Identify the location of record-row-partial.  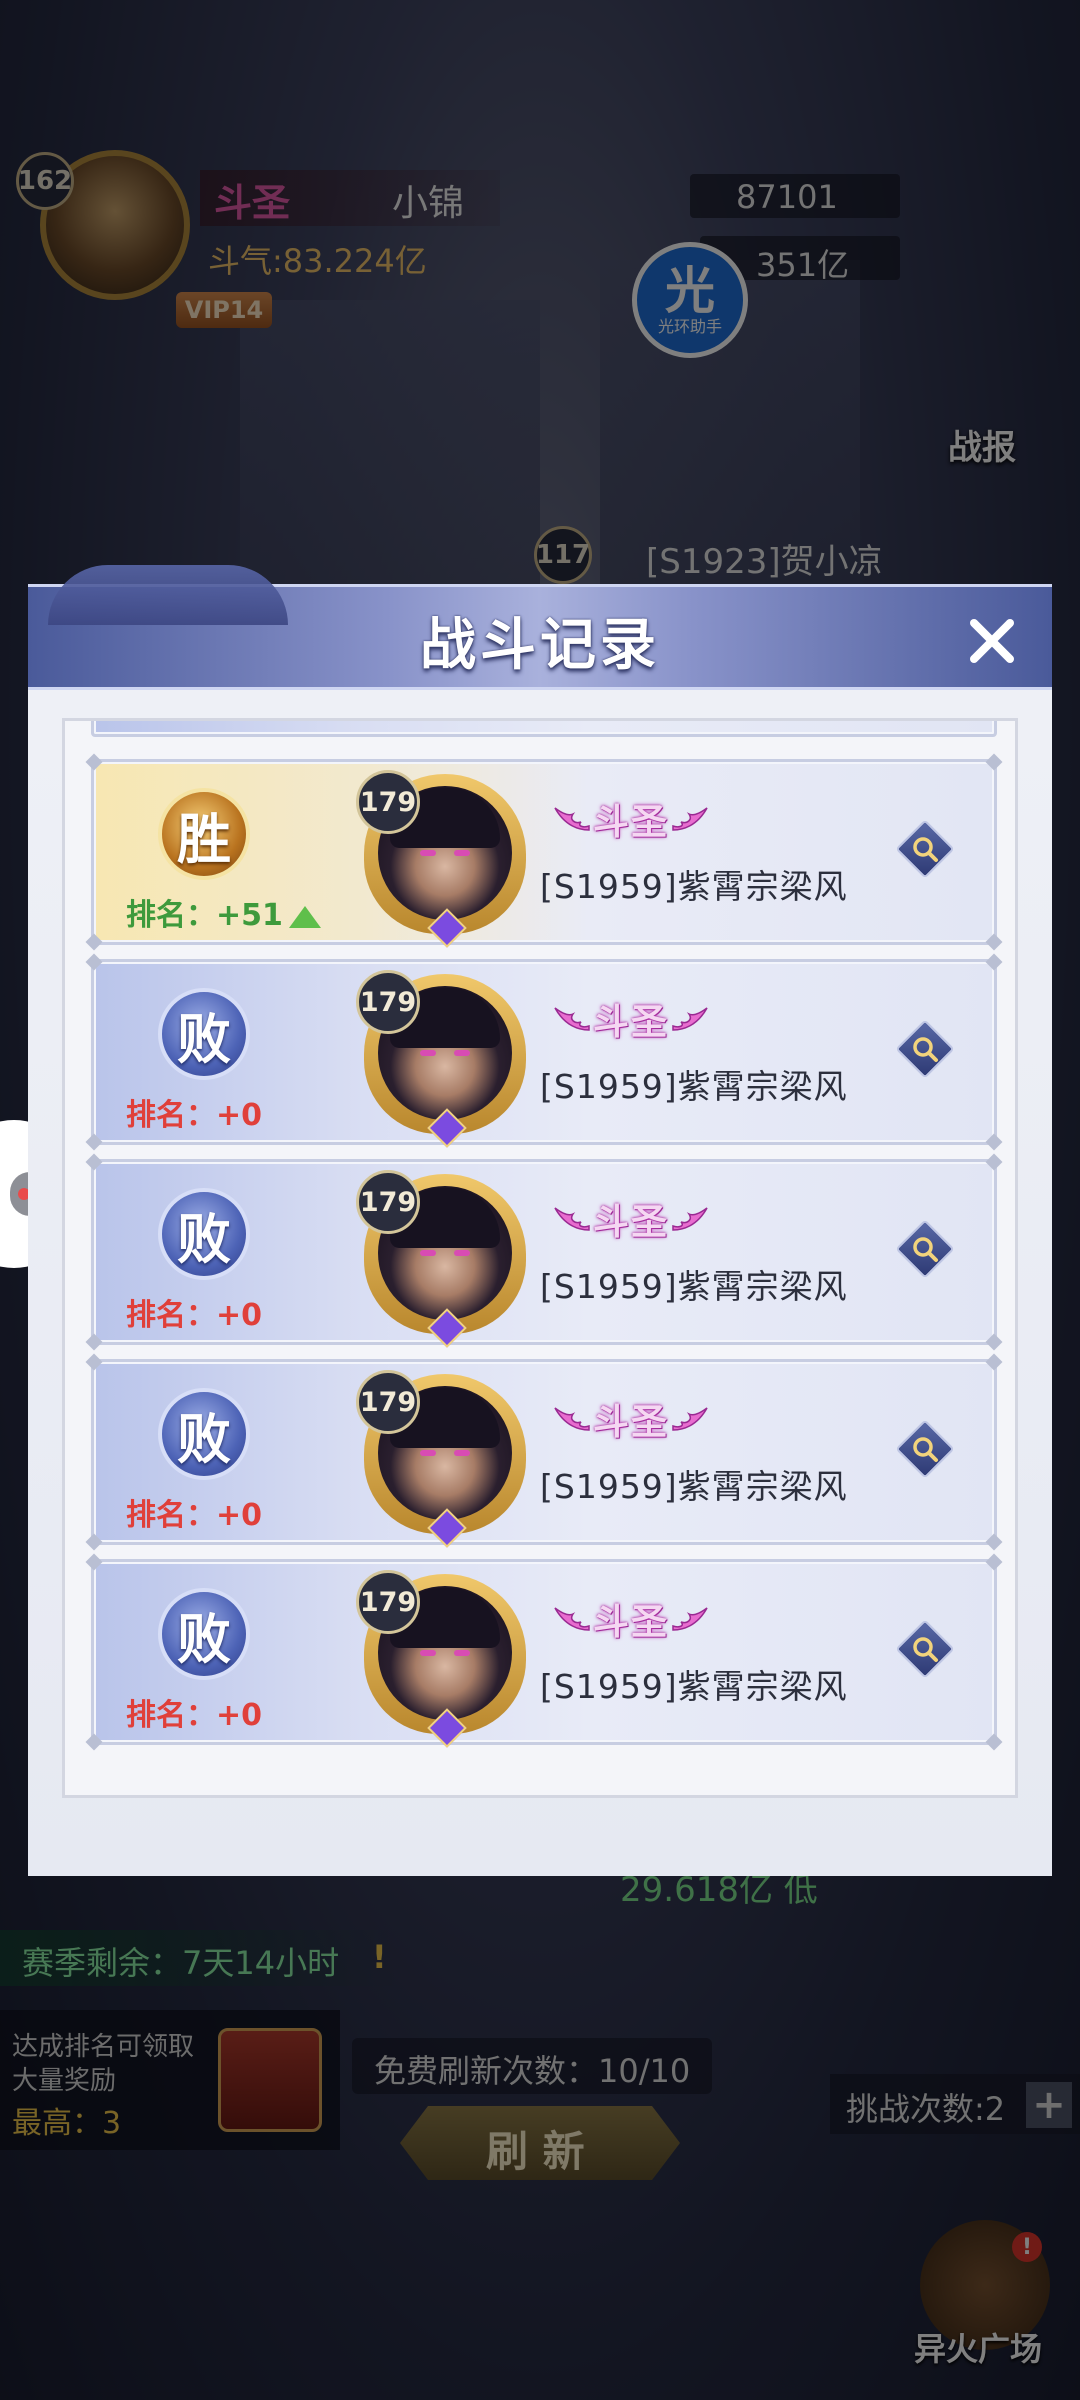
(544, 729).